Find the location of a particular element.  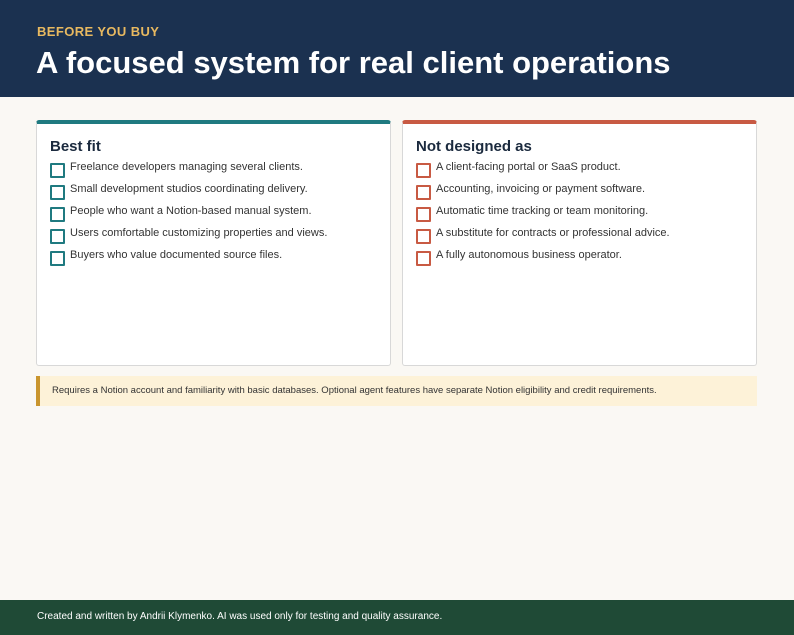

best-fit-title: Best fit is located at coordinates (75, 146).